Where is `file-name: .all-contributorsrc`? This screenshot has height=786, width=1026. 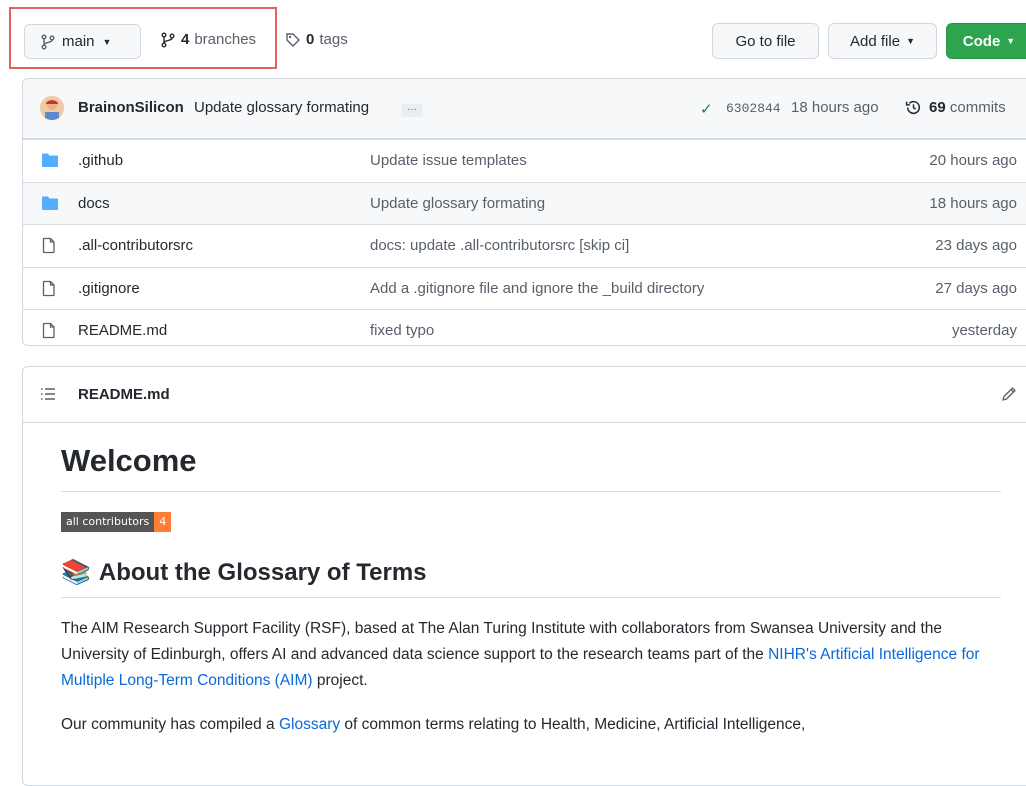 file-name: .all-contributorsrc is located at coordinates (135, 245).